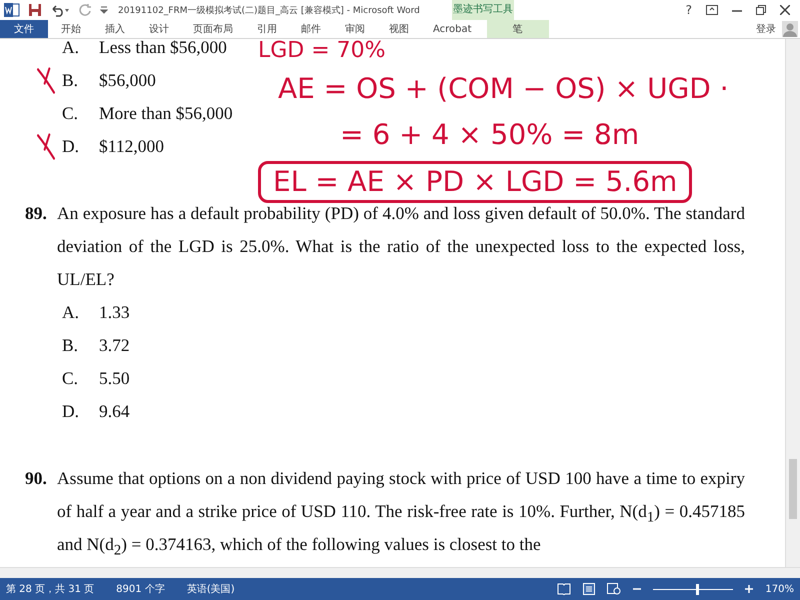 The image size is (800, 600). I want to click on handwritten-annotation: EL = AE × PD × LGD = 5.6m, so click(475, 182).